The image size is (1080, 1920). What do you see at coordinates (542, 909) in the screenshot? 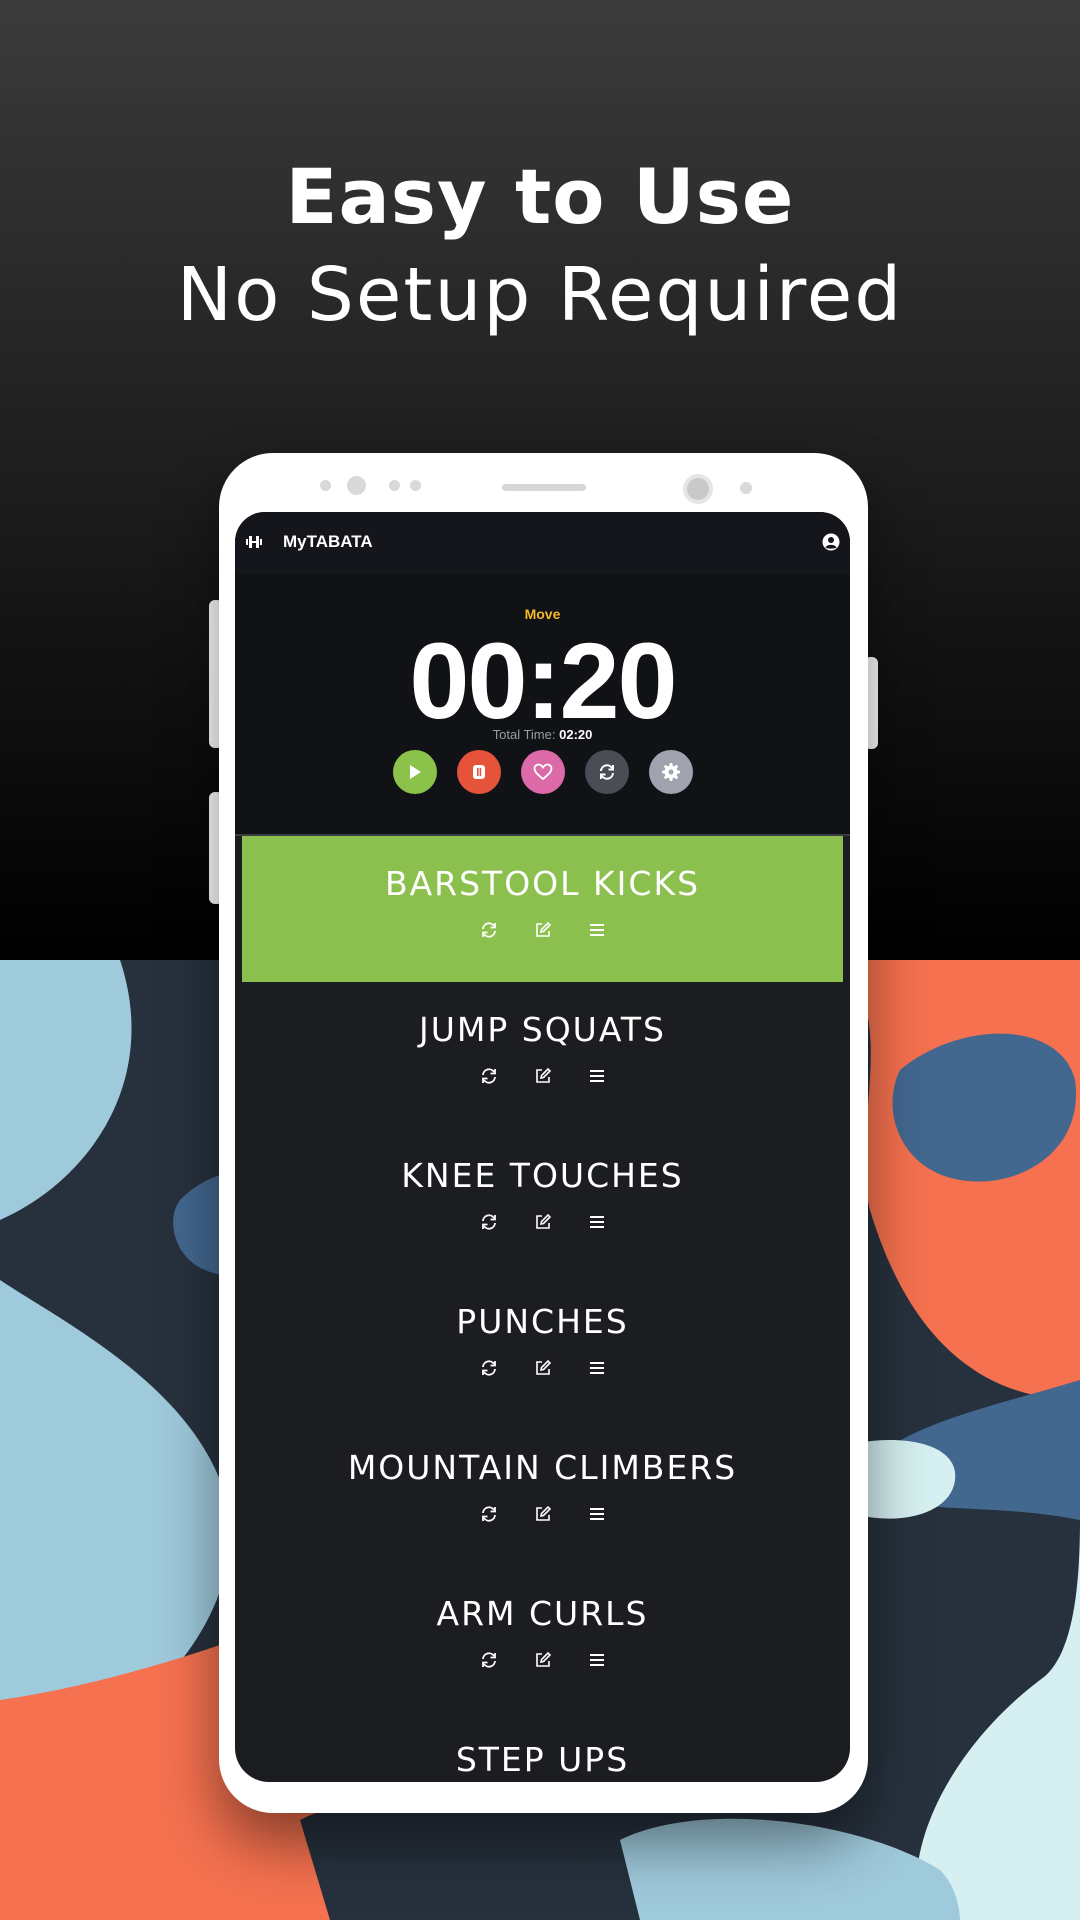
I see `exercise-item: BARSTOOL KICKS` at bounding box center [542, 909].